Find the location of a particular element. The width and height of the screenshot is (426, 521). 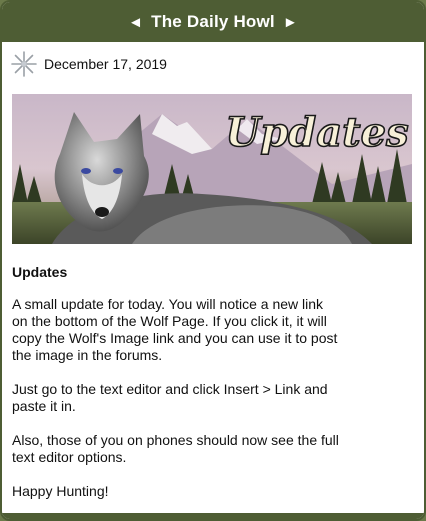

next-arrow-icon: ► is located at coordinates (290, 22).